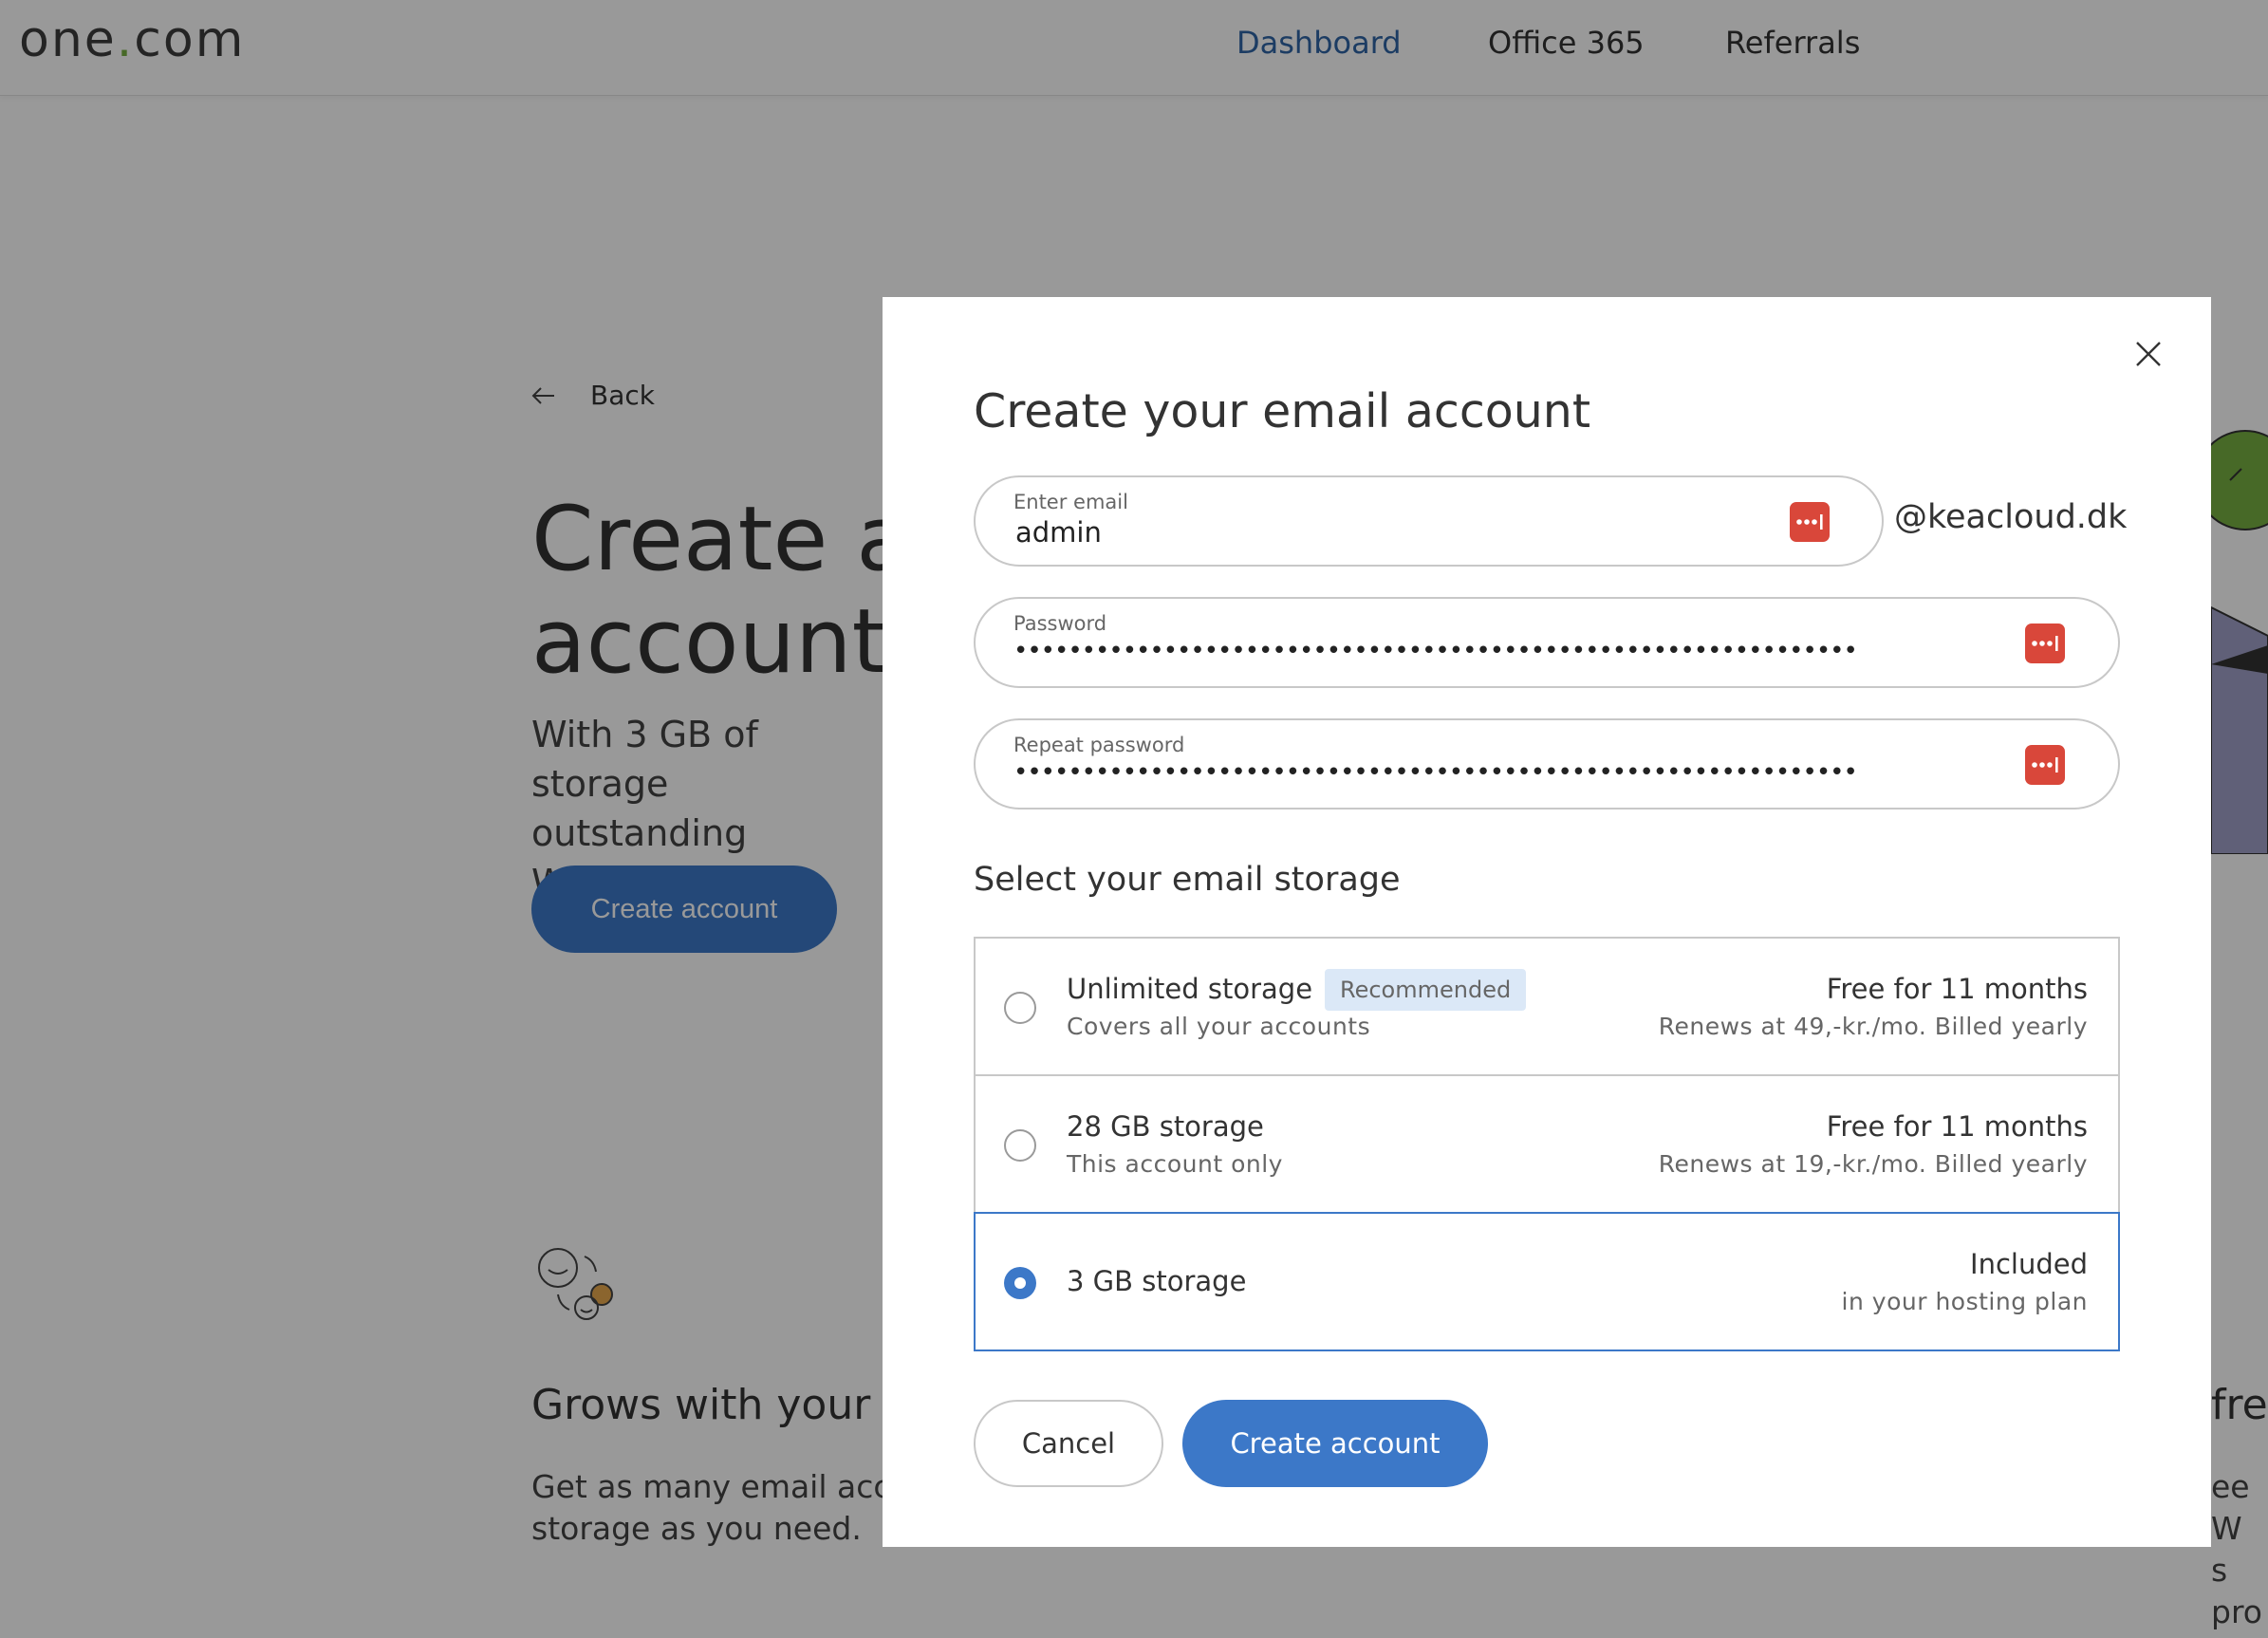  Describe the element at coordinates (1157, 1281) in the screenshot. I see `option-name: 3 GB storage` at that location.